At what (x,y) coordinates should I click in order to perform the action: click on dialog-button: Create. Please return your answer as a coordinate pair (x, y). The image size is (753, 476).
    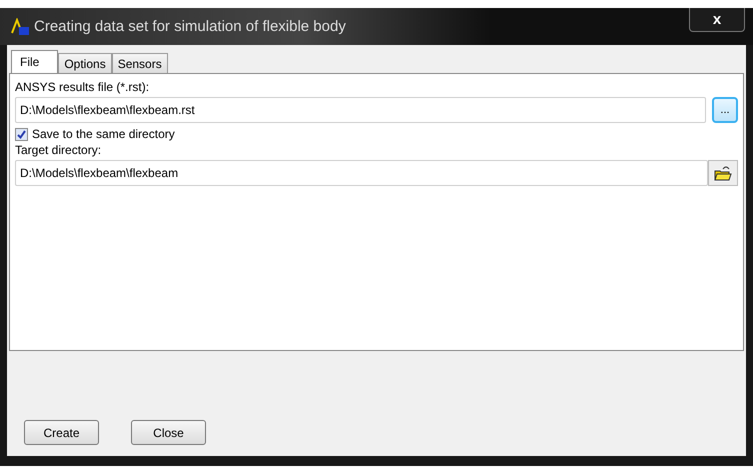
    Looking at the image, I should click on (61, 432).